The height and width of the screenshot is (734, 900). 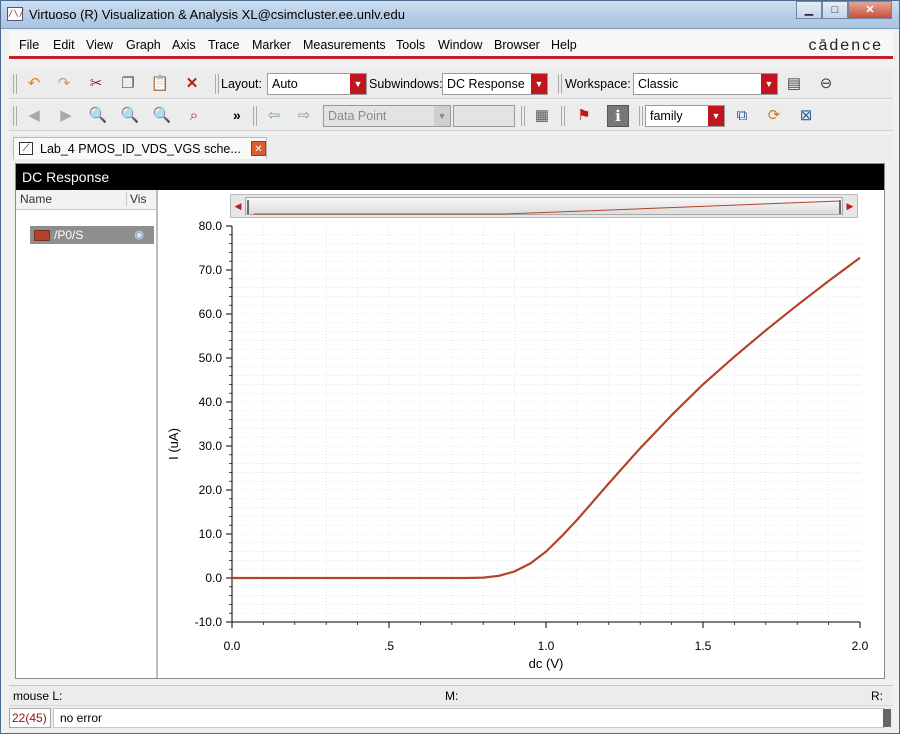 I want to click on command-counter: 22(45), so click(x=30, y=718).